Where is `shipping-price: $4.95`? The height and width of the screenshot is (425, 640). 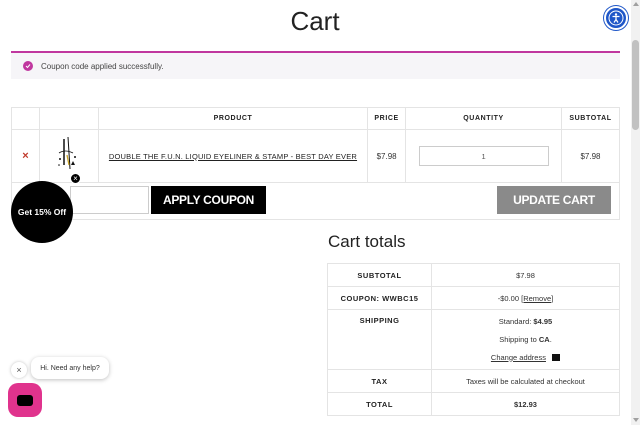 shipping-price: $4.95 is located at coordinates (543, 321).